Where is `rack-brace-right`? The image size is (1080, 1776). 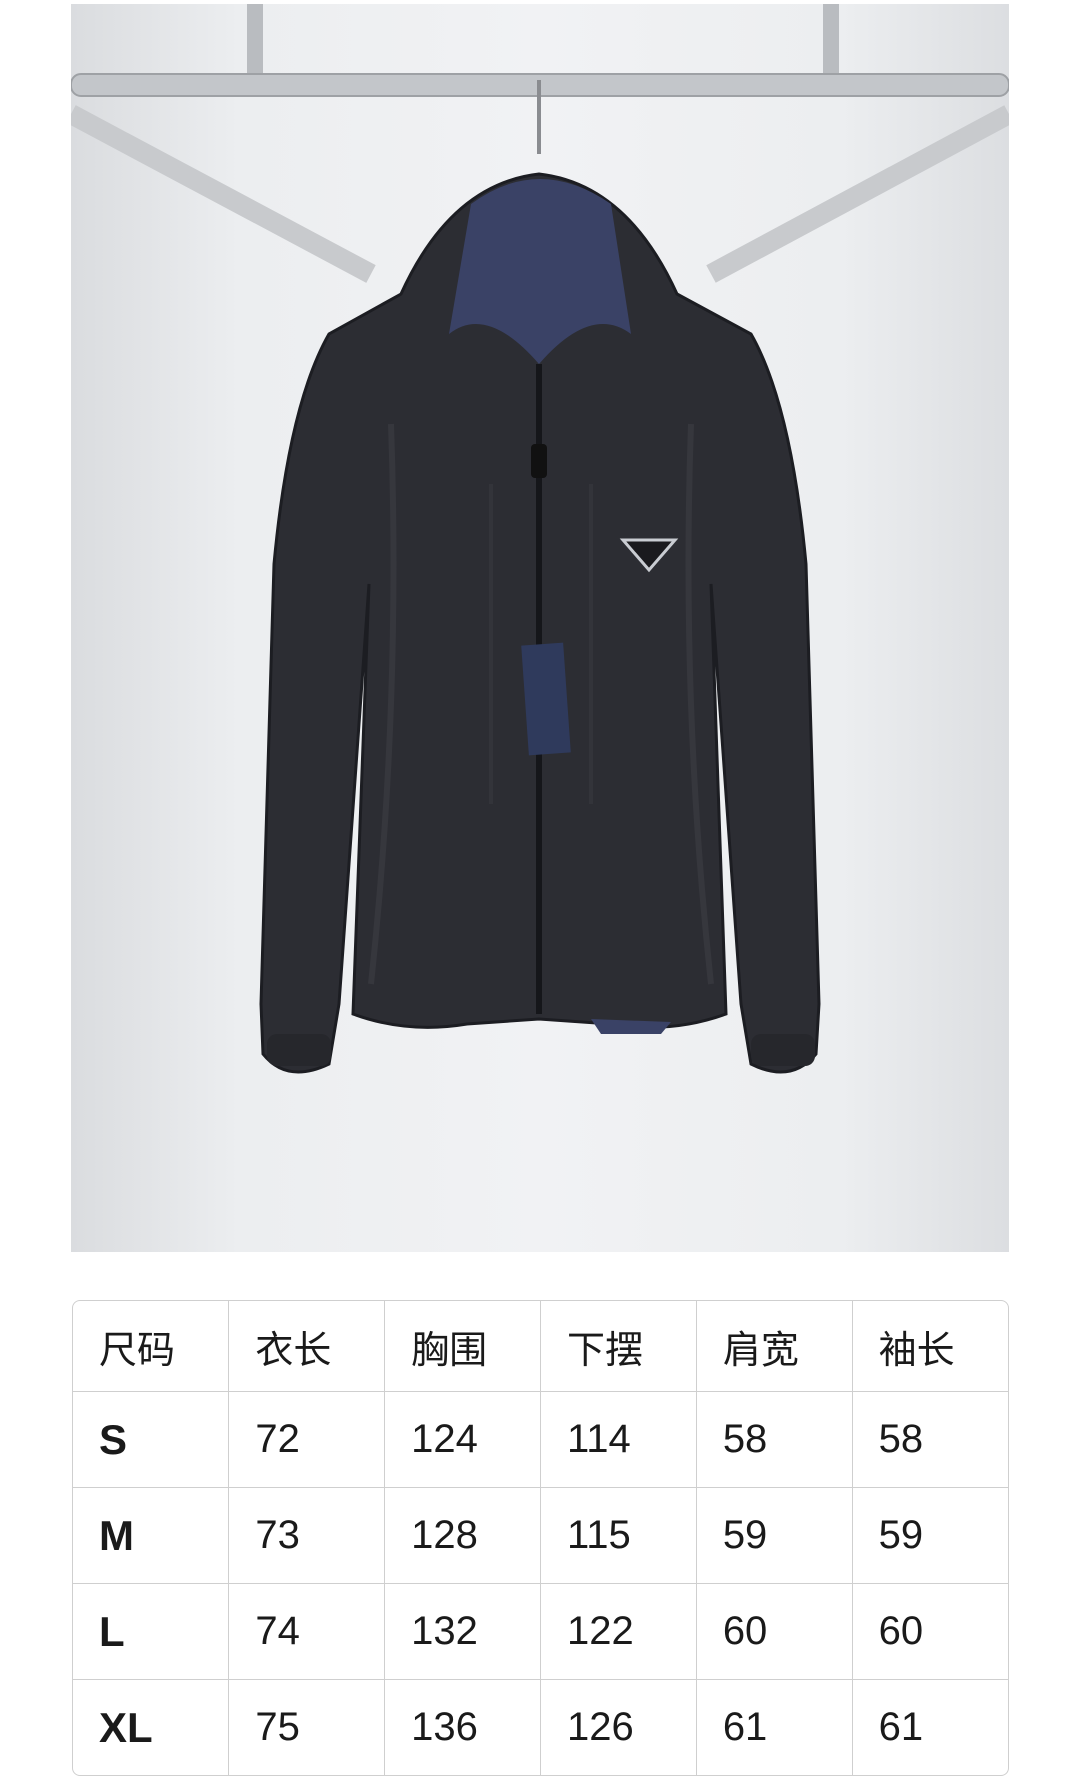
rack-brace-right is located at coordinates (857, 194).